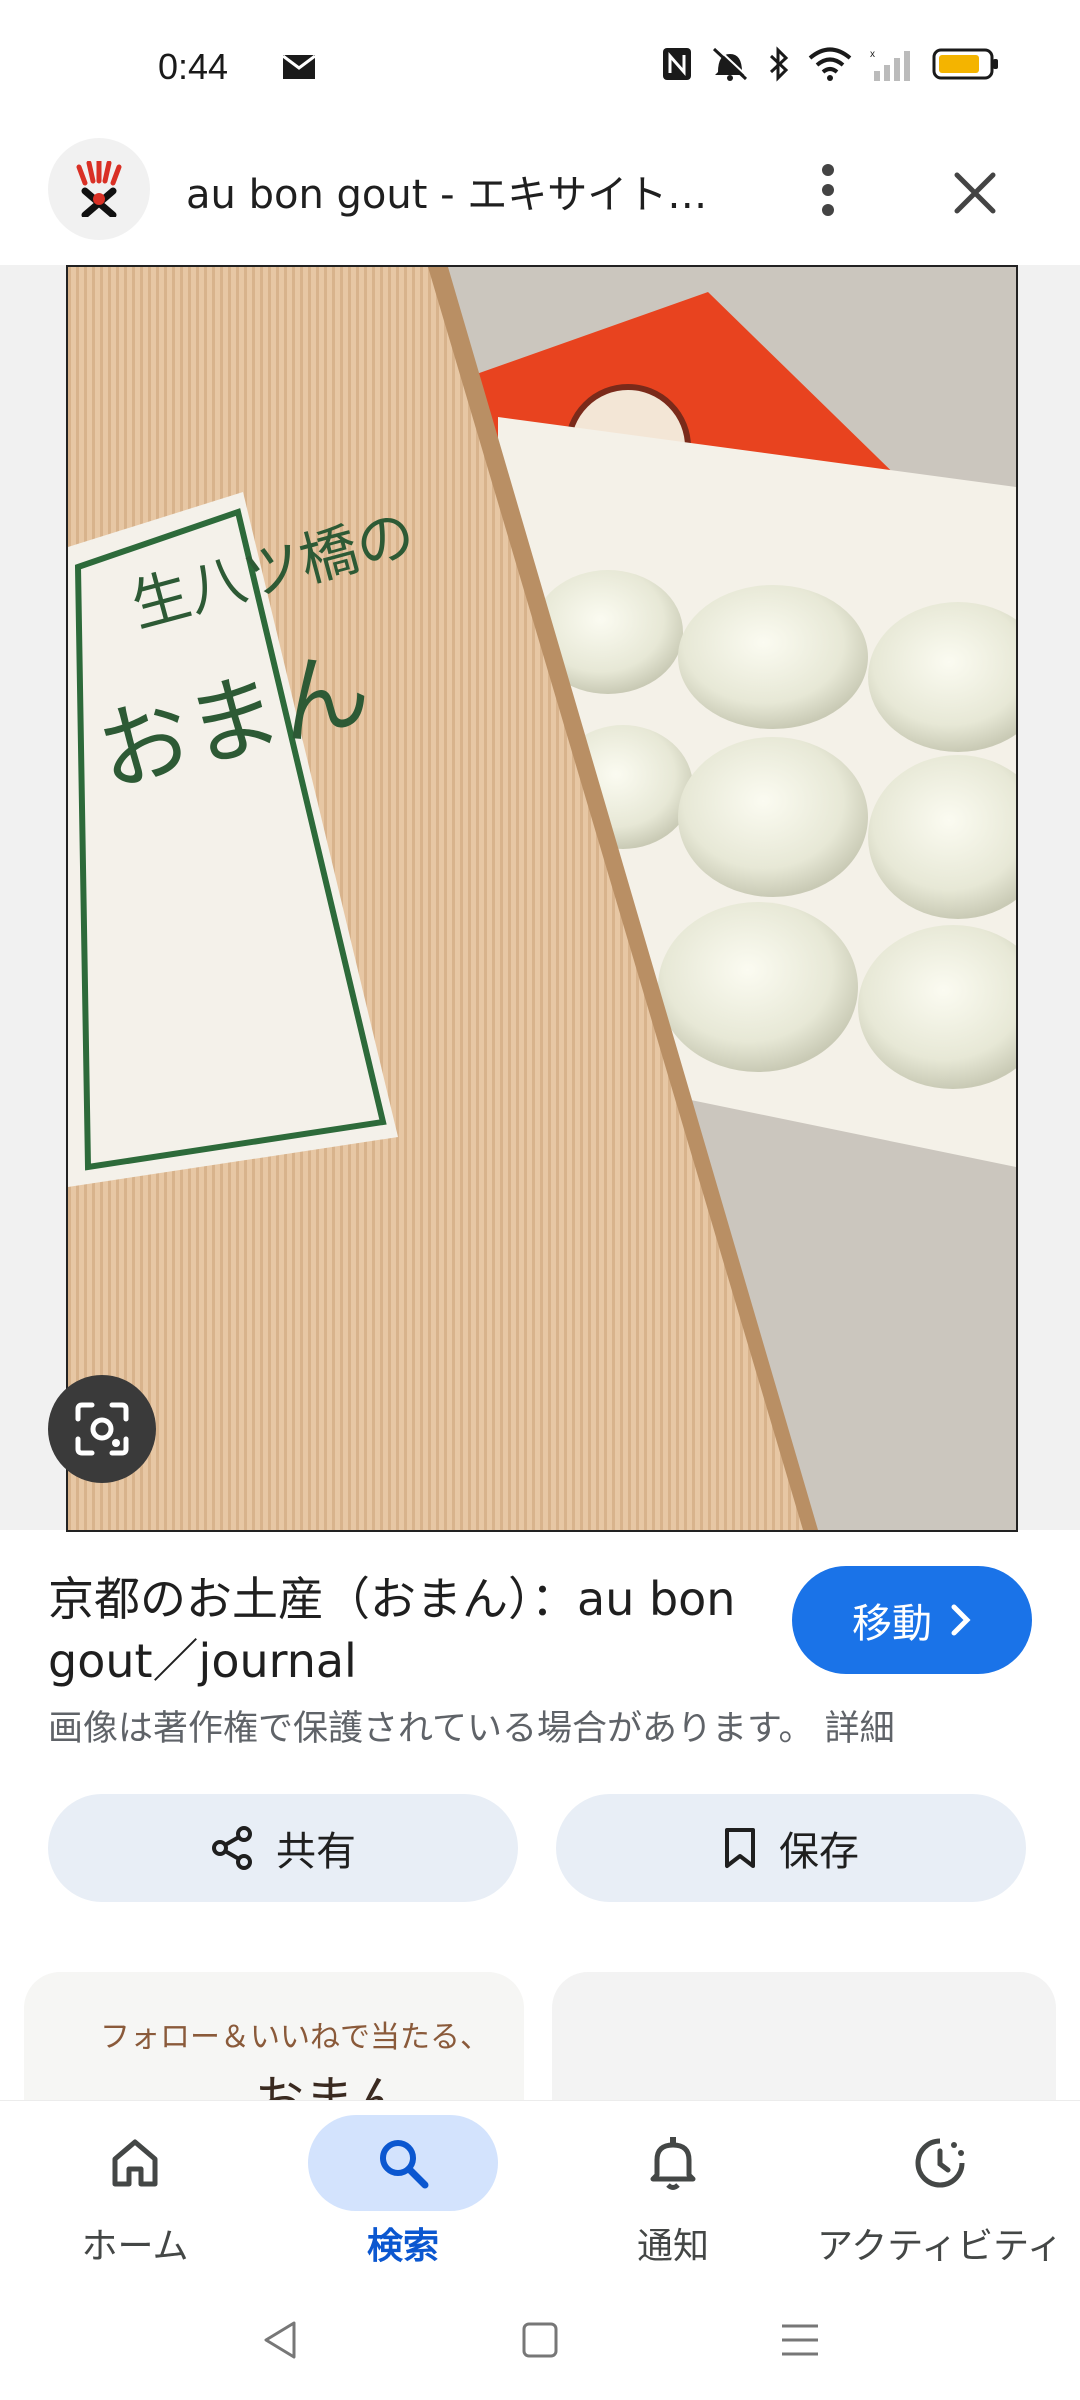 The image size is (1080, 2400). I want to click on bell-icon, so click(673, 2163).